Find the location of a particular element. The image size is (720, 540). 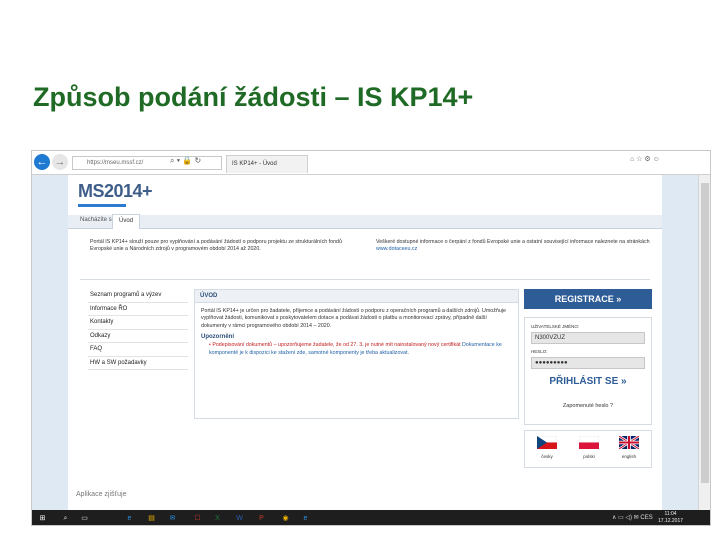

browser-tools-icon: ⌂ ☆ ⚙ ☺ is located at coordinates (645, 159).